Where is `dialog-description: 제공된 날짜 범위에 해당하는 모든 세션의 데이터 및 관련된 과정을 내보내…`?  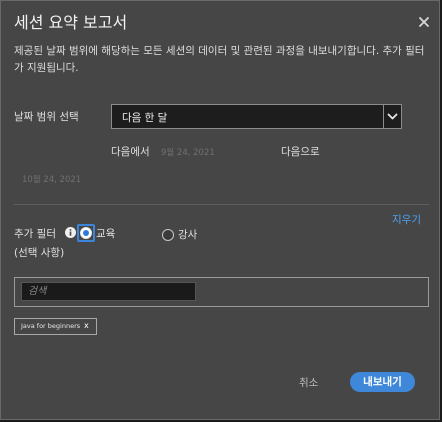 dialog-description: 제공된 날짜 범위에 해당하는 모든 세션의 데이터 및 관련된 과정을 내보내… is located at coordinates (219, 59).